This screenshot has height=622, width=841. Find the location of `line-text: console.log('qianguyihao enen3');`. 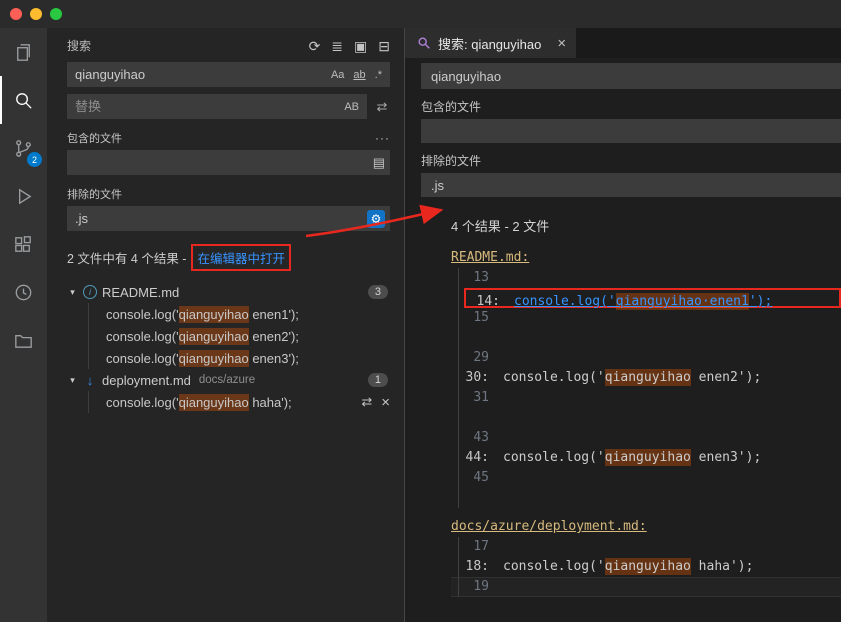

line-text: console.log('qianguyihao enen3'); is located at coordinates (632, 457).